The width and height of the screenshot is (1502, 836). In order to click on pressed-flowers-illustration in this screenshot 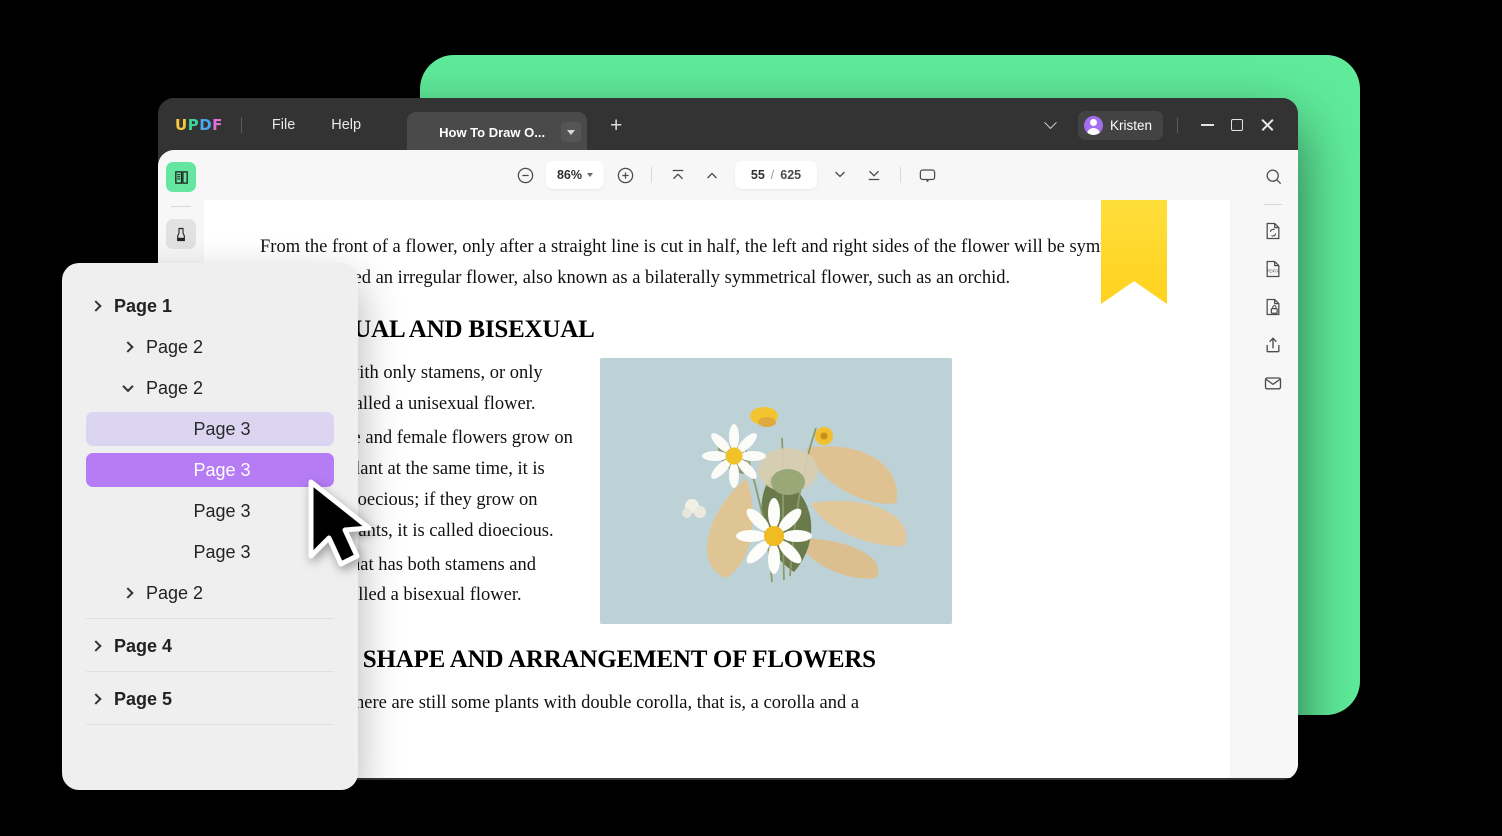, I will do `click(776, 491)`.